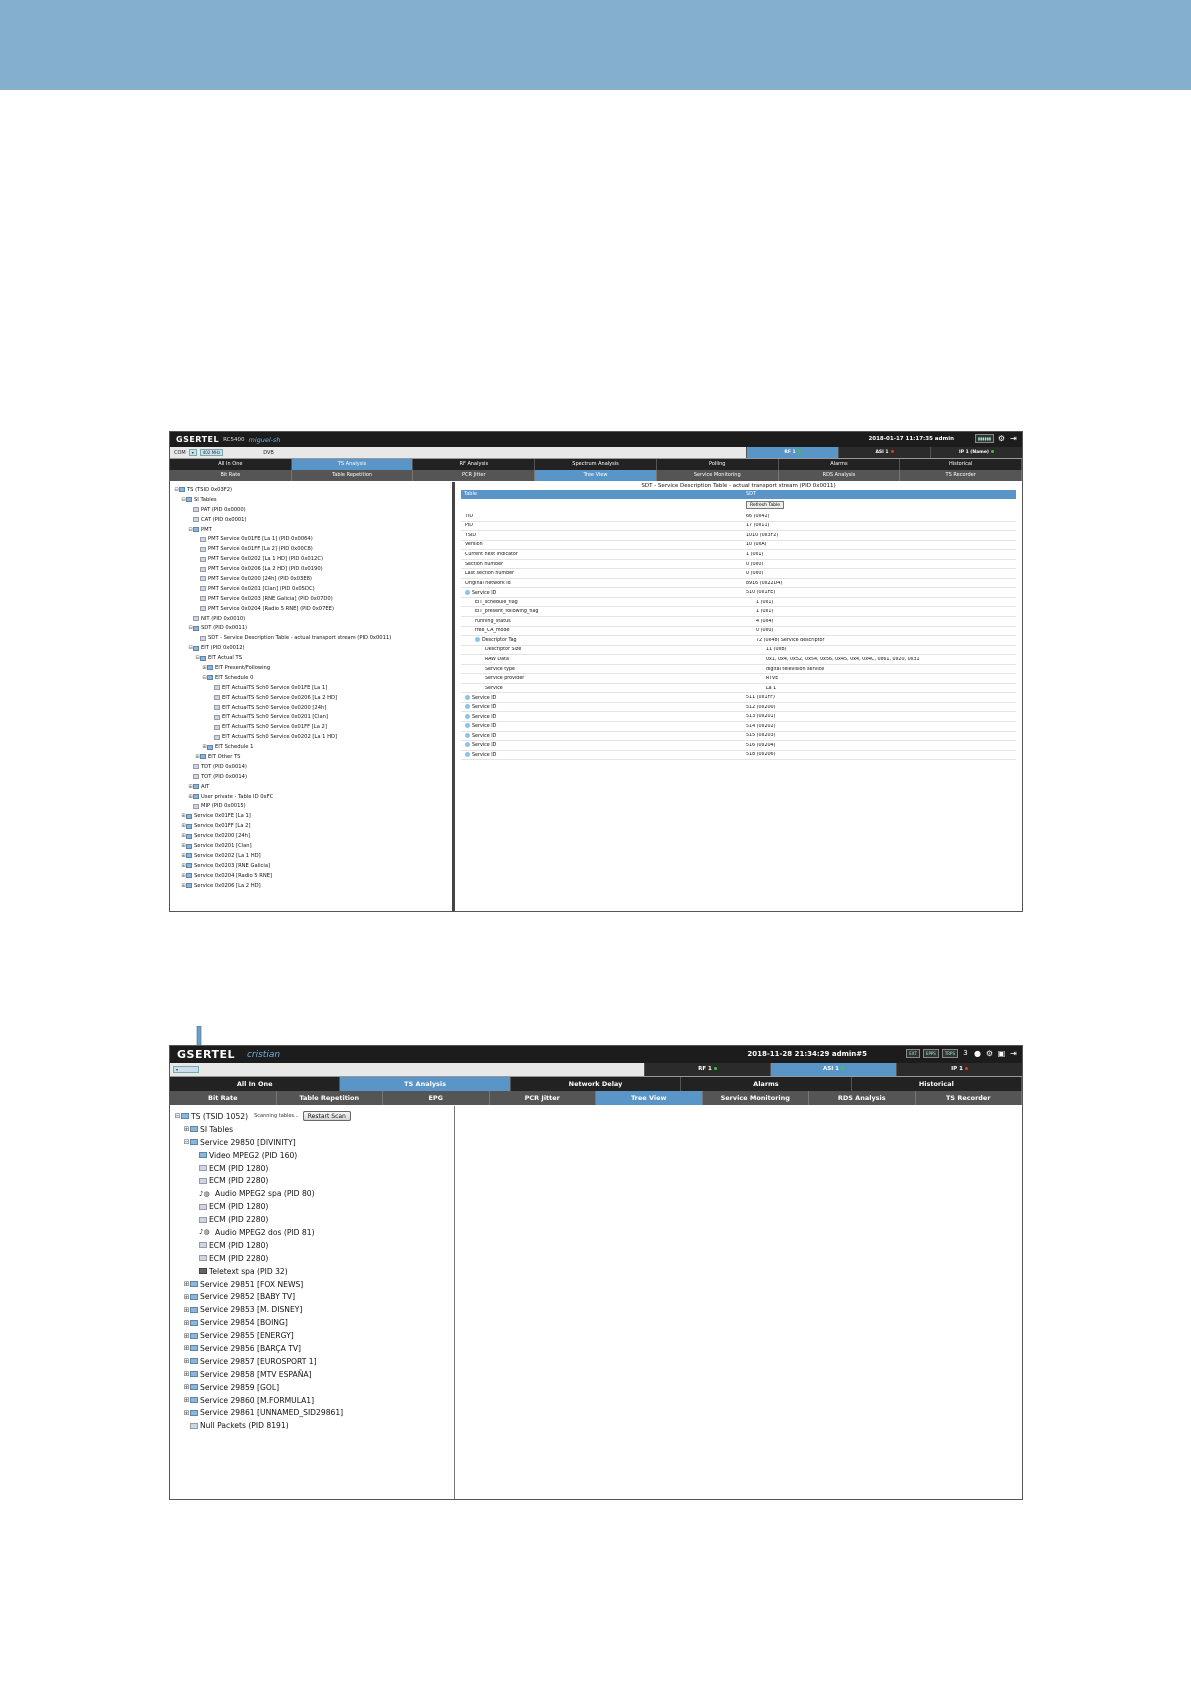 This screenshot has height=1684, width=1191. Describe the element at coordinates (311, 856) in the screenshot. I see `tree-node: ⊞ Service 0x0202 [La 1 HD]` at that location.